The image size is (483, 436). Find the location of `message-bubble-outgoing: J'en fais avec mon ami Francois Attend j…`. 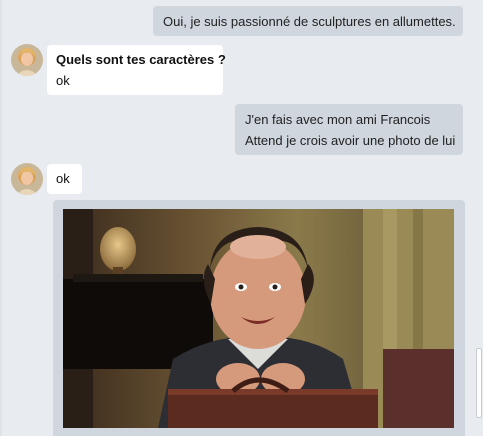

message-bubble-outgoing: J'en fais avec mon ami Francois Attend j… is located at coordinates (349, 129).